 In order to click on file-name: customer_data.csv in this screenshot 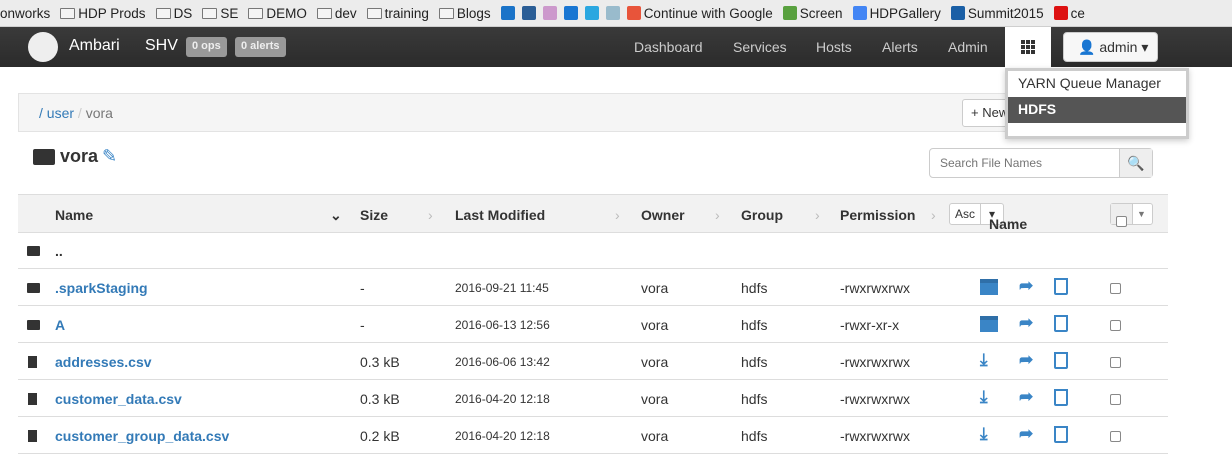, I will do `click(118, 399)`.